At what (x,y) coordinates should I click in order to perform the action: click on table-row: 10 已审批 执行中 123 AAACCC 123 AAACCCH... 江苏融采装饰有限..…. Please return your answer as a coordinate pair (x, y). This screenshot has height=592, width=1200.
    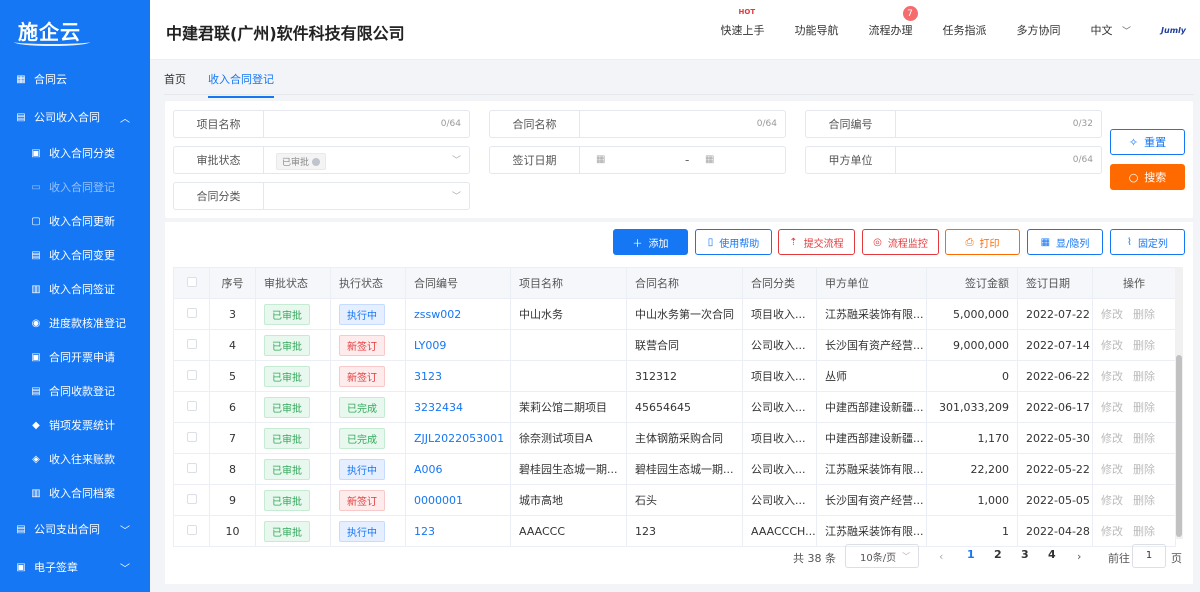
    Looking at the image, I should click on (674, 531).